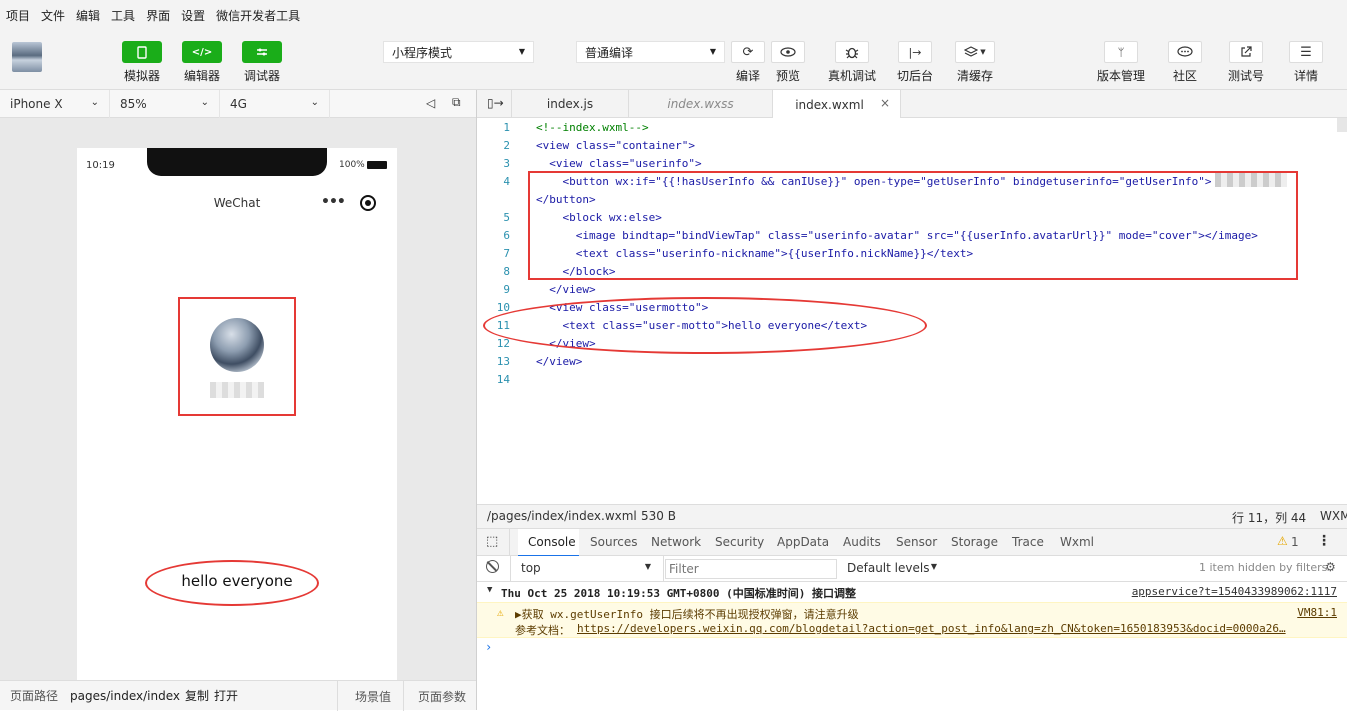 This screenshot has width=1347, height=711. What do you see at coordinates (202, 52) in the screenshot?
I see `editor-toggle: </>` at bounding box center [202, 52].